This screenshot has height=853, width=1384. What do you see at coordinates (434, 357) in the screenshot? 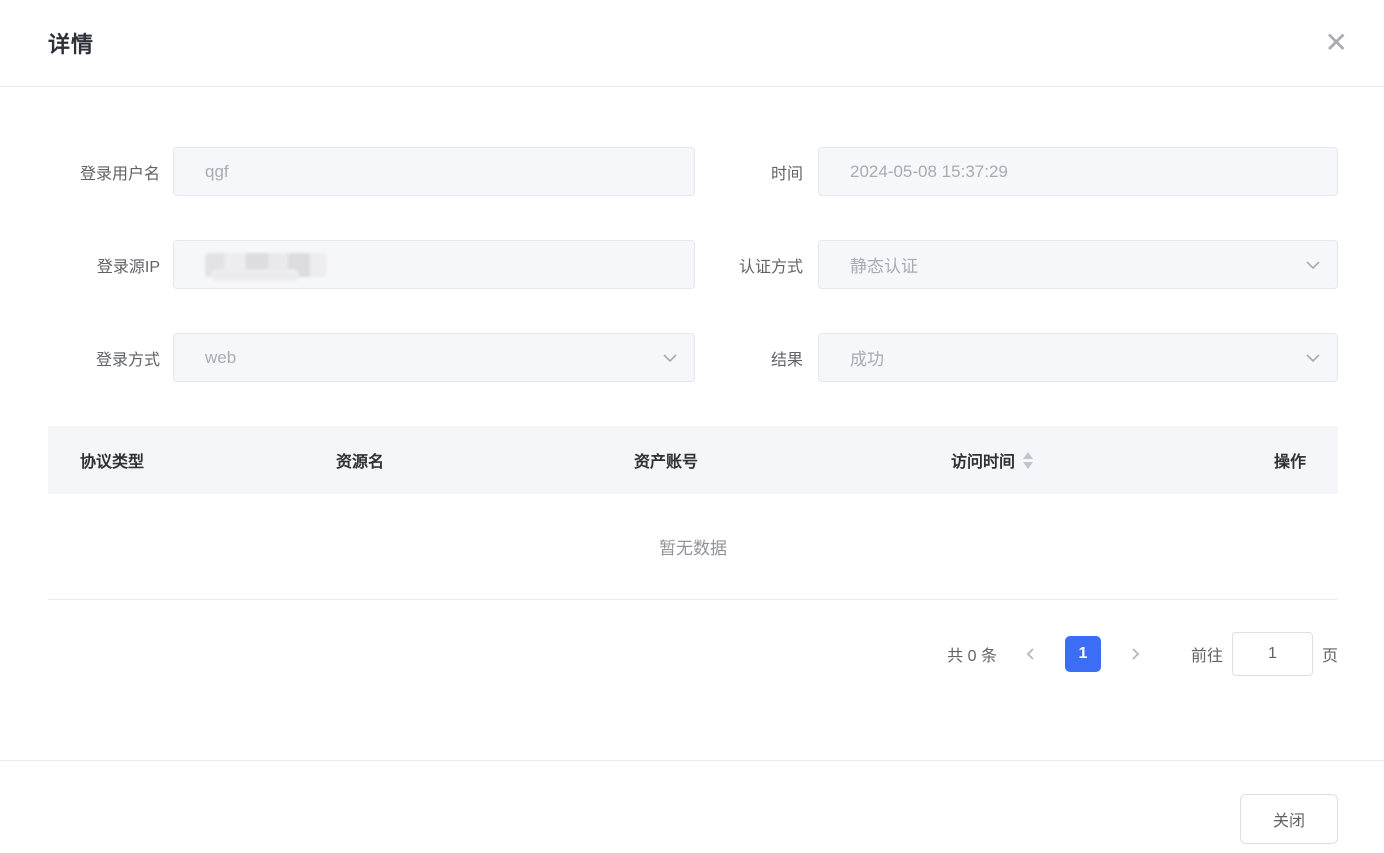
I see `login-method-select: web` at bounding box center [434, 357].